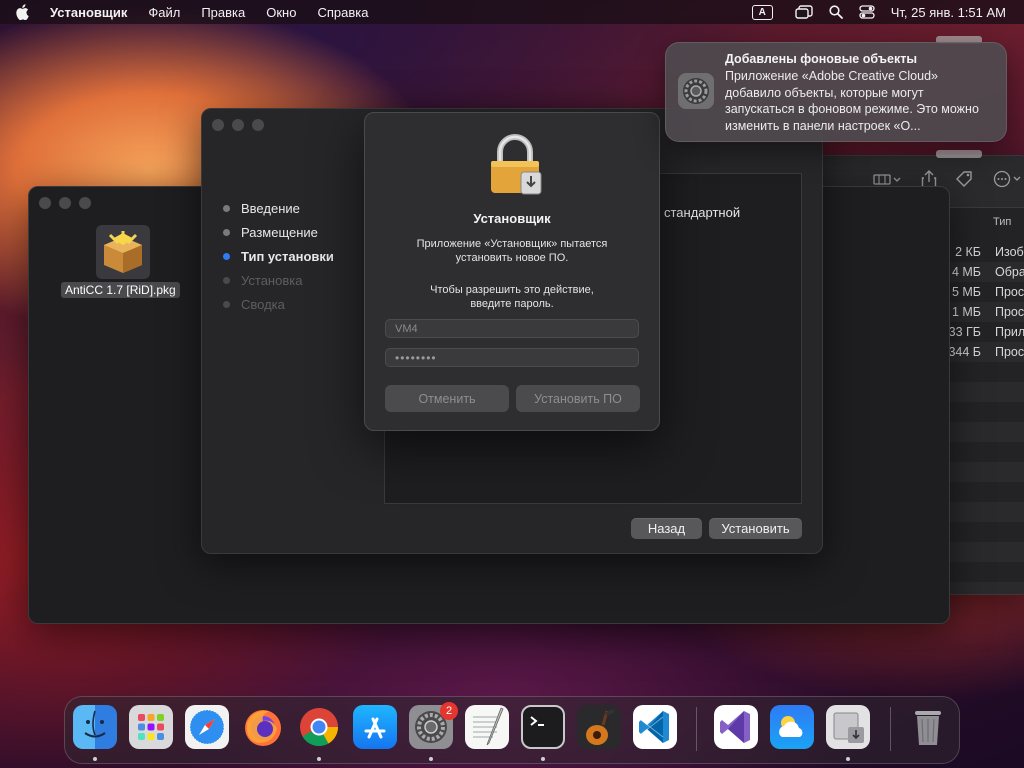 This screenshot has height=768, width=1024. I want to click on terminal-icon, so click(543, 727).